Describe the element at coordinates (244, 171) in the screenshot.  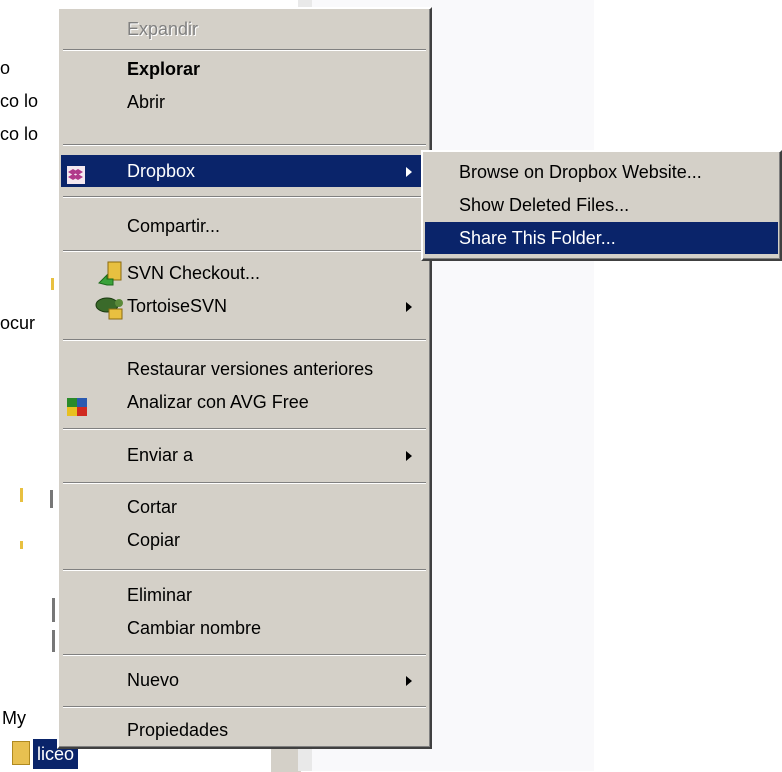
I see `menu-item-dropbox: Dropbox` at that location.